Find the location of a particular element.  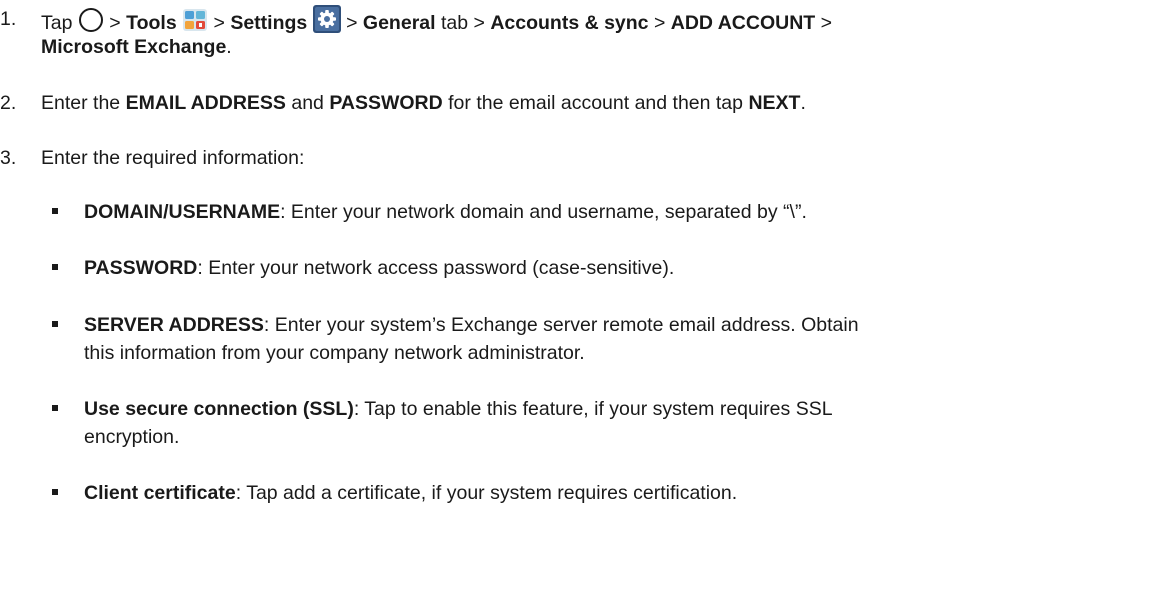

step-number: 3. is located at coordinates (8, 158).